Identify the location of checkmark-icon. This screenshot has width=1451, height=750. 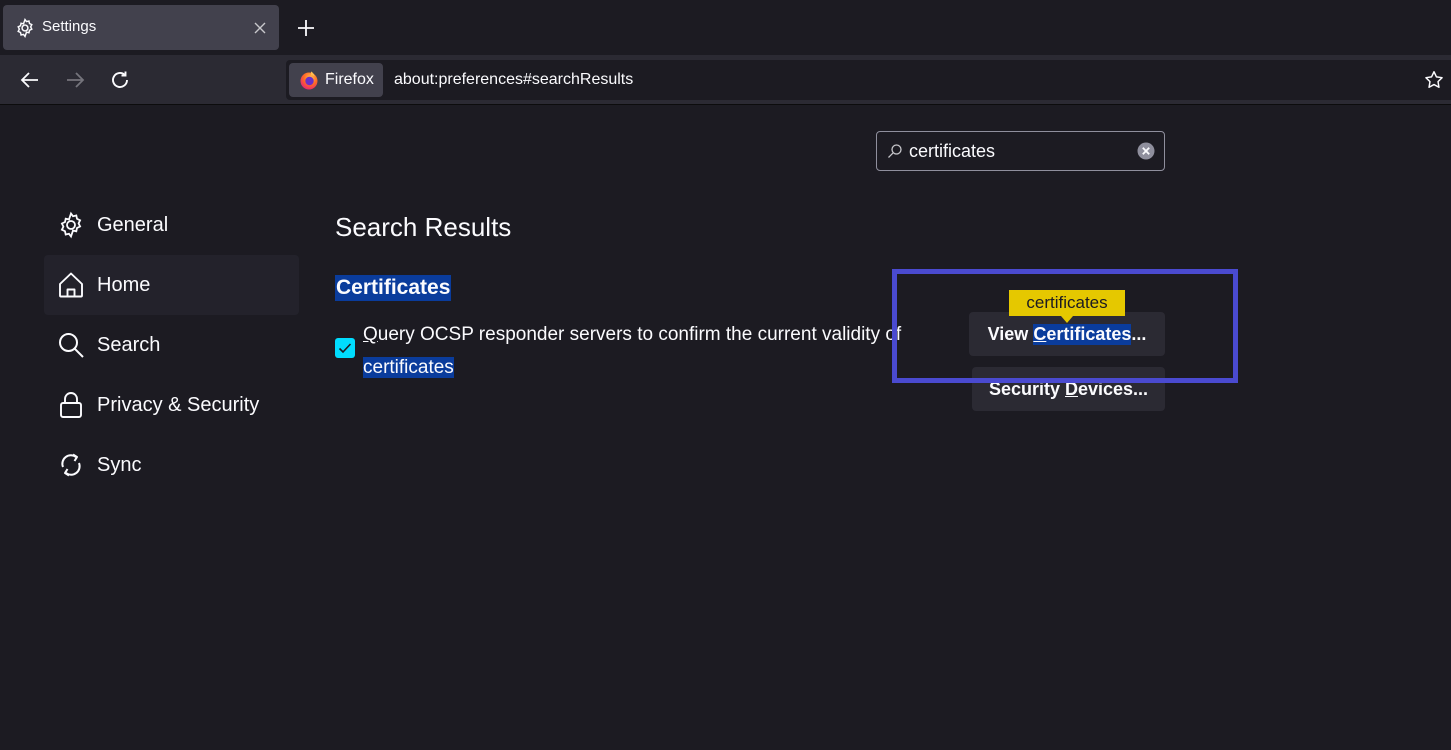
(345, 348).